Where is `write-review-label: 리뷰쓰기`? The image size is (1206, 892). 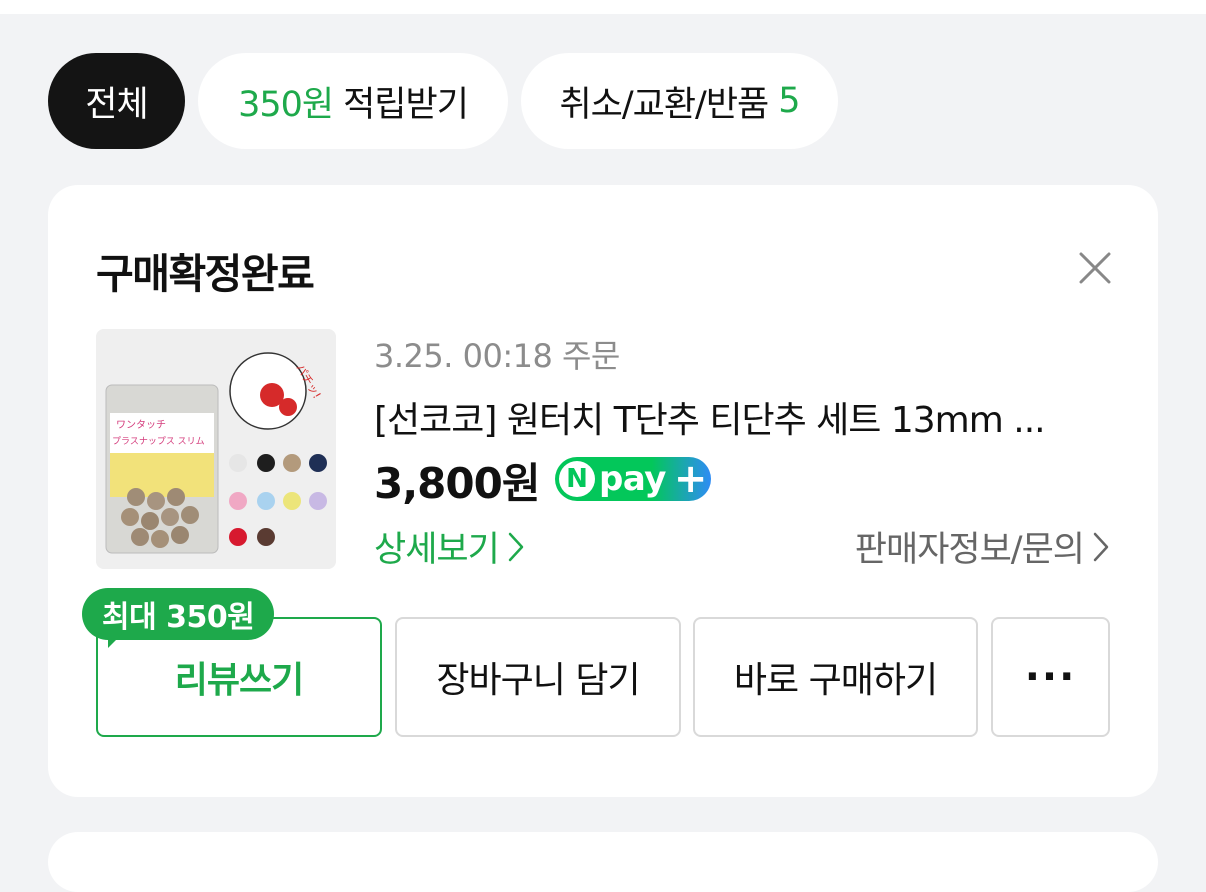 write-review-label: 리뷰쓰기 is located at coordinates (239, 680).